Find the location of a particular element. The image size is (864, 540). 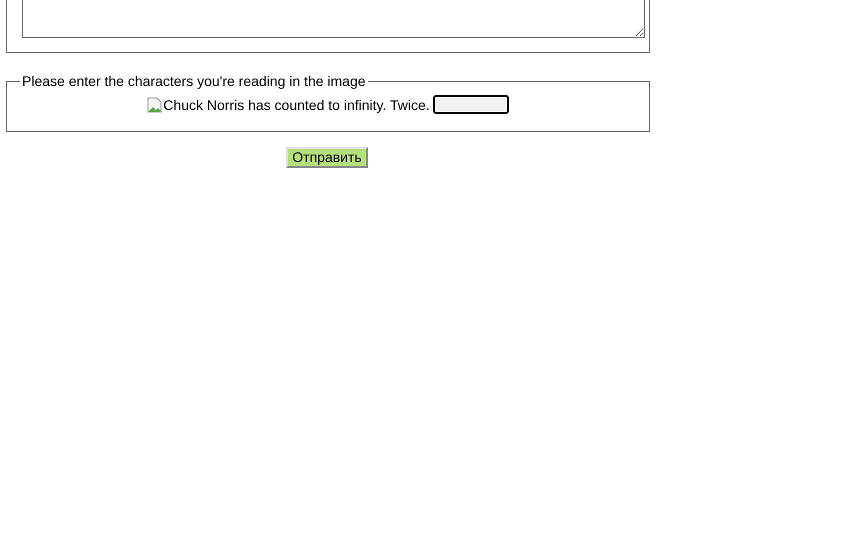

submit-button: Отправить is located at coordinates (327, 157).